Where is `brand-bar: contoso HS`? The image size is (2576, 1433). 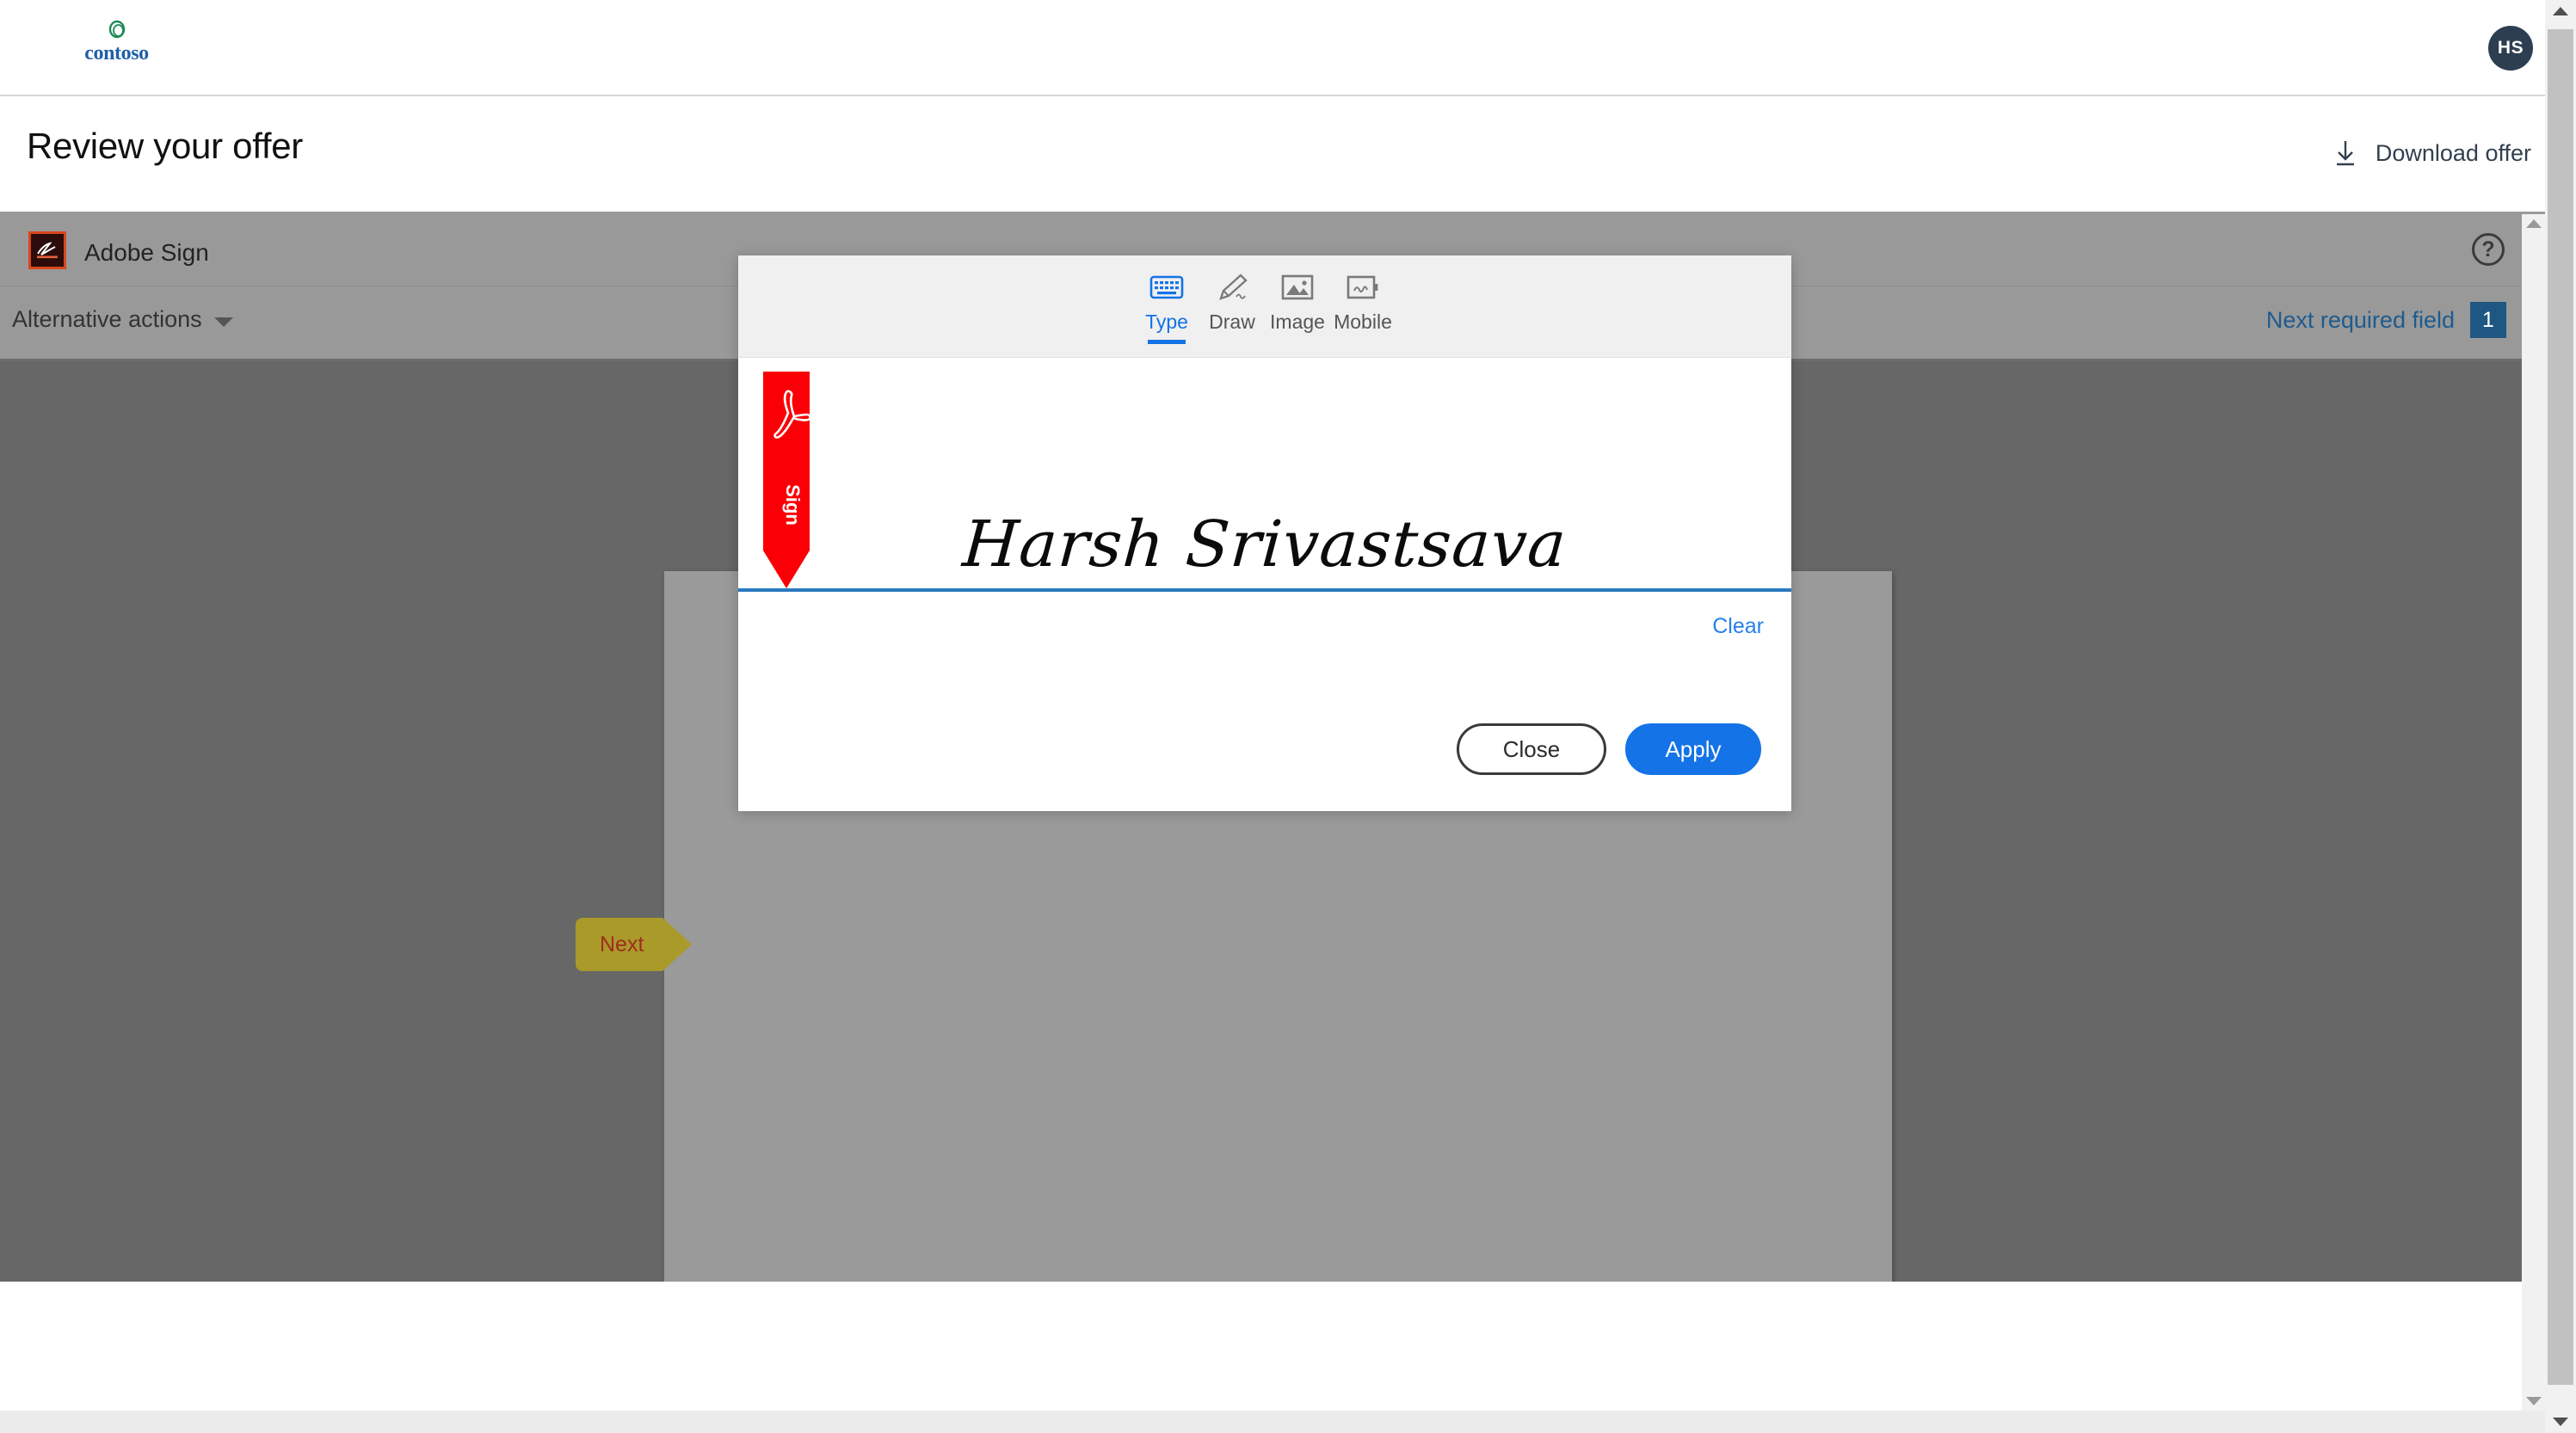 brand-bar: contoso HS is located at coordinates (1288, 48).